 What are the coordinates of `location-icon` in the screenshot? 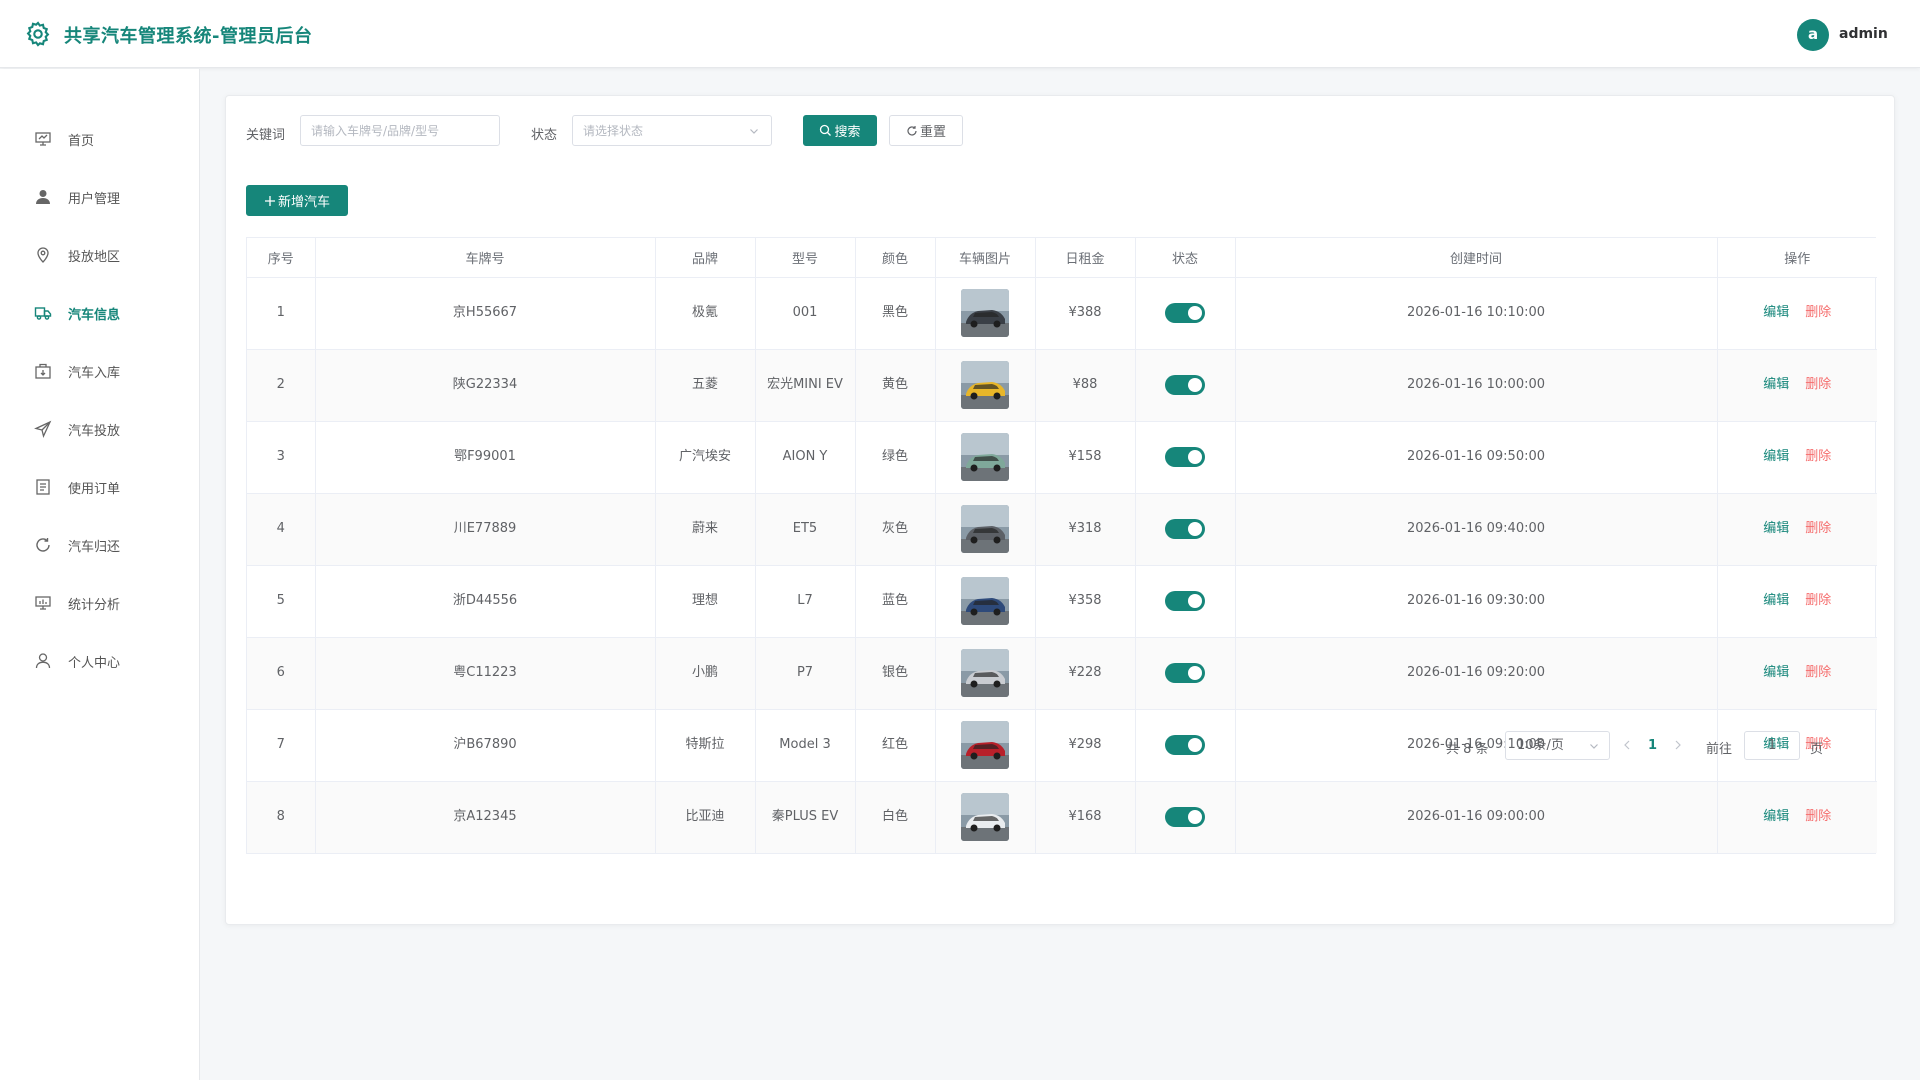 It's located at (43, 255).